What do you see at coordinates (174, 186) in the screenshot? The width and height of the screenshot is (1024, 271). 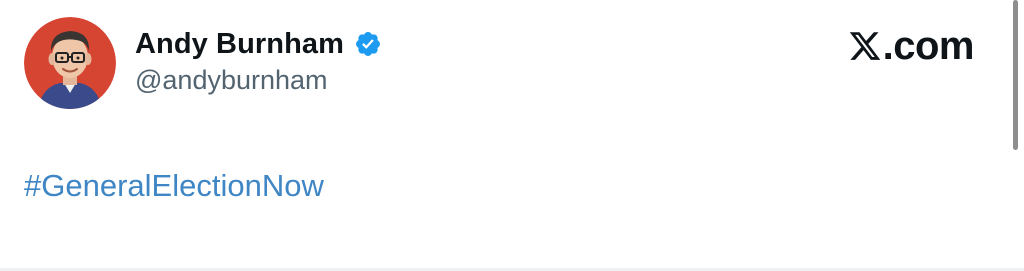 I see `post-hashtag-link: #GeneralElectionNow` at bounding box center [174, 186].